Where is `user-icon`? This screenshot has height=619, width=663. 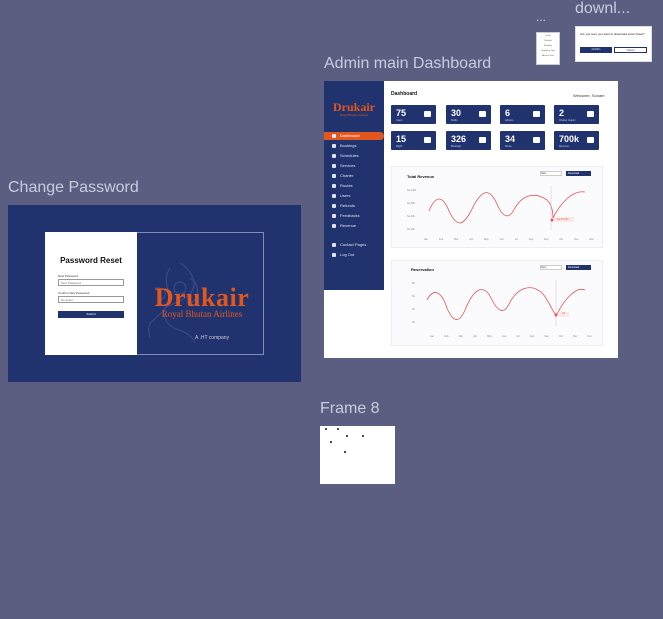 user-icon is located at coordinates (482, 114).